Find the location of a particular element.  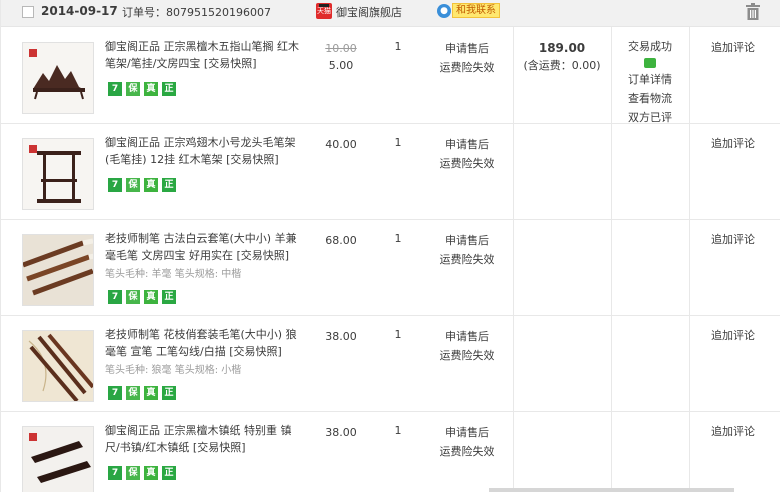

product-title-link: 老技师制笔 花枝俏套装毛笔(大中小) 狼毫笔 宣笔 工笔勾线/白描 [交易快照] is located at coordinates (205, 343).